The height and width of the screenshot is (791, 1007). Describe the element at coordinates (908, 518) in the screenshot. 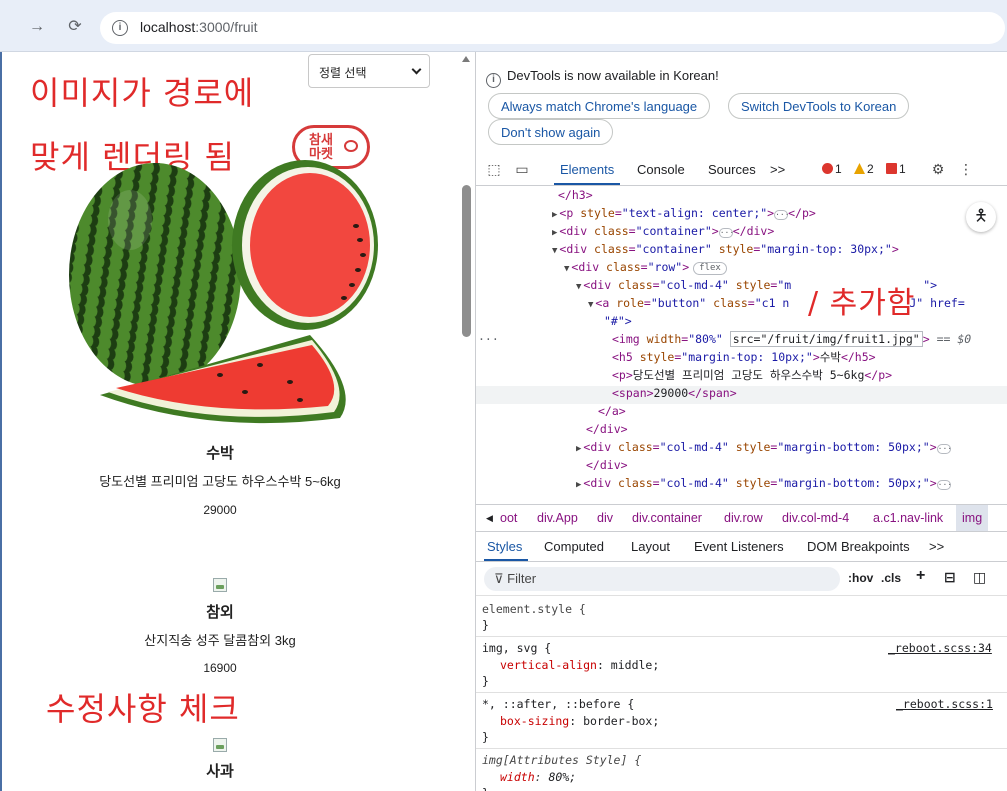

I see `breadcrumb-item: a.c1.nav-link` at that location.